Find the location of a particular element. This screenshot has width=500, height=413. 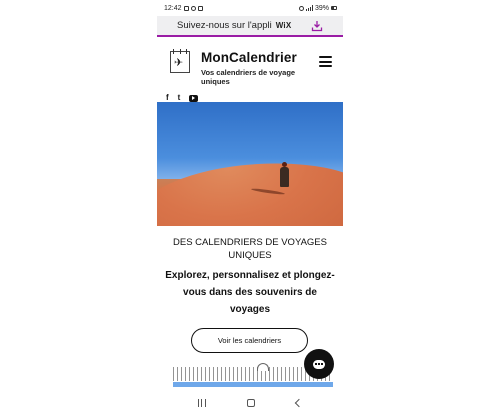

hero-image is located at coordinates (250, 164).